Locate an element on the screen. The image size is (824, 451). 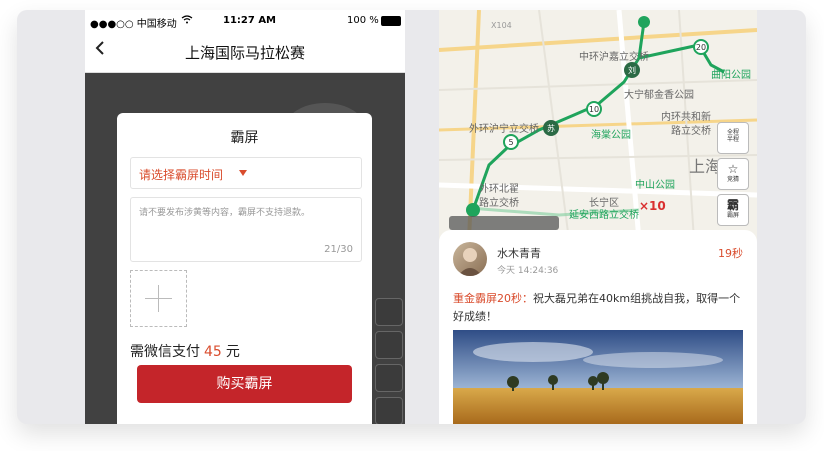
message-placeholder: 请不要发布涉黄等内容，霸屏不支持退款。 is located at coordinates (225, 213).